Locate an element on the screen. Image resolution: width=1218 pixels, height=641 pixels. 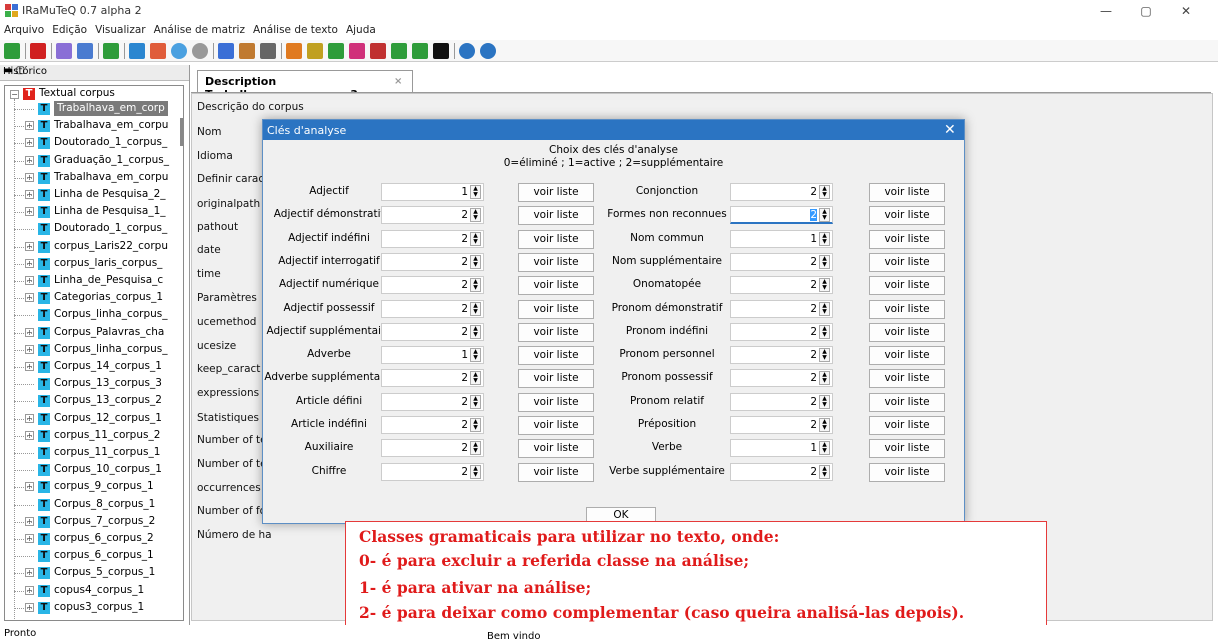
cluster-icon is located at coordinates (357, 51).